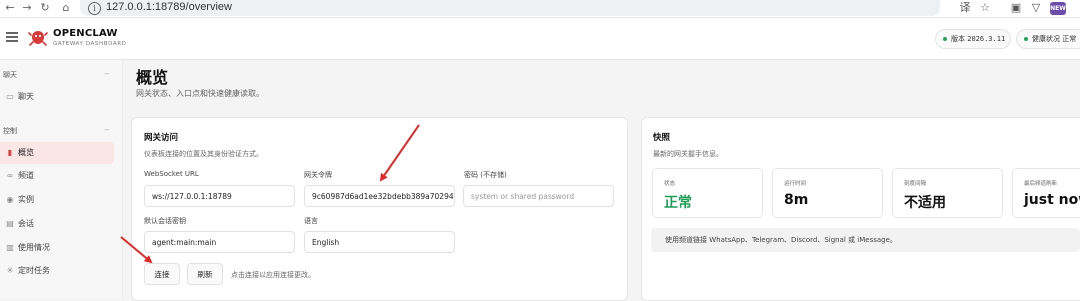 Image resolution: width=1080 pixels, height=301 pixels. Describe the element at coordinates (34, 247) in the screenshot. I see `sidebar-item-label: 使用情况` at that location.